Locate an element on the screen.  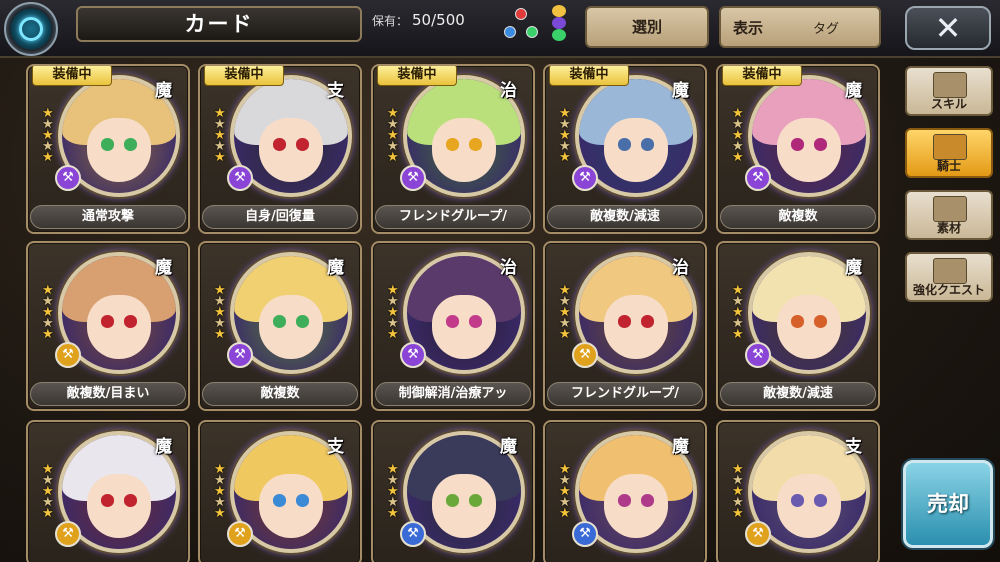
back-ring-icon is located at coordinates (31, 29).